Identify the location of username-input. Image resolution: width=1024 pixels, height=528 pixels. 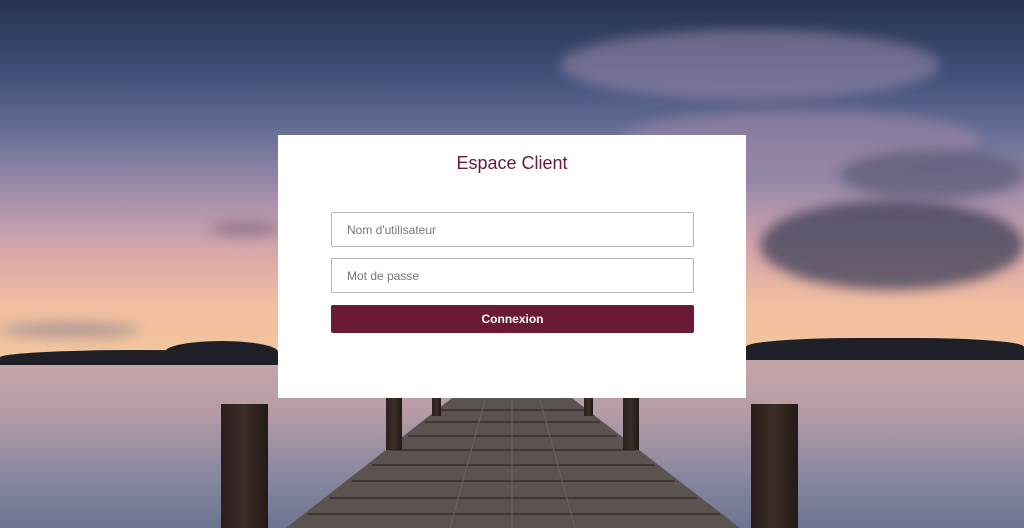
(512, 229).